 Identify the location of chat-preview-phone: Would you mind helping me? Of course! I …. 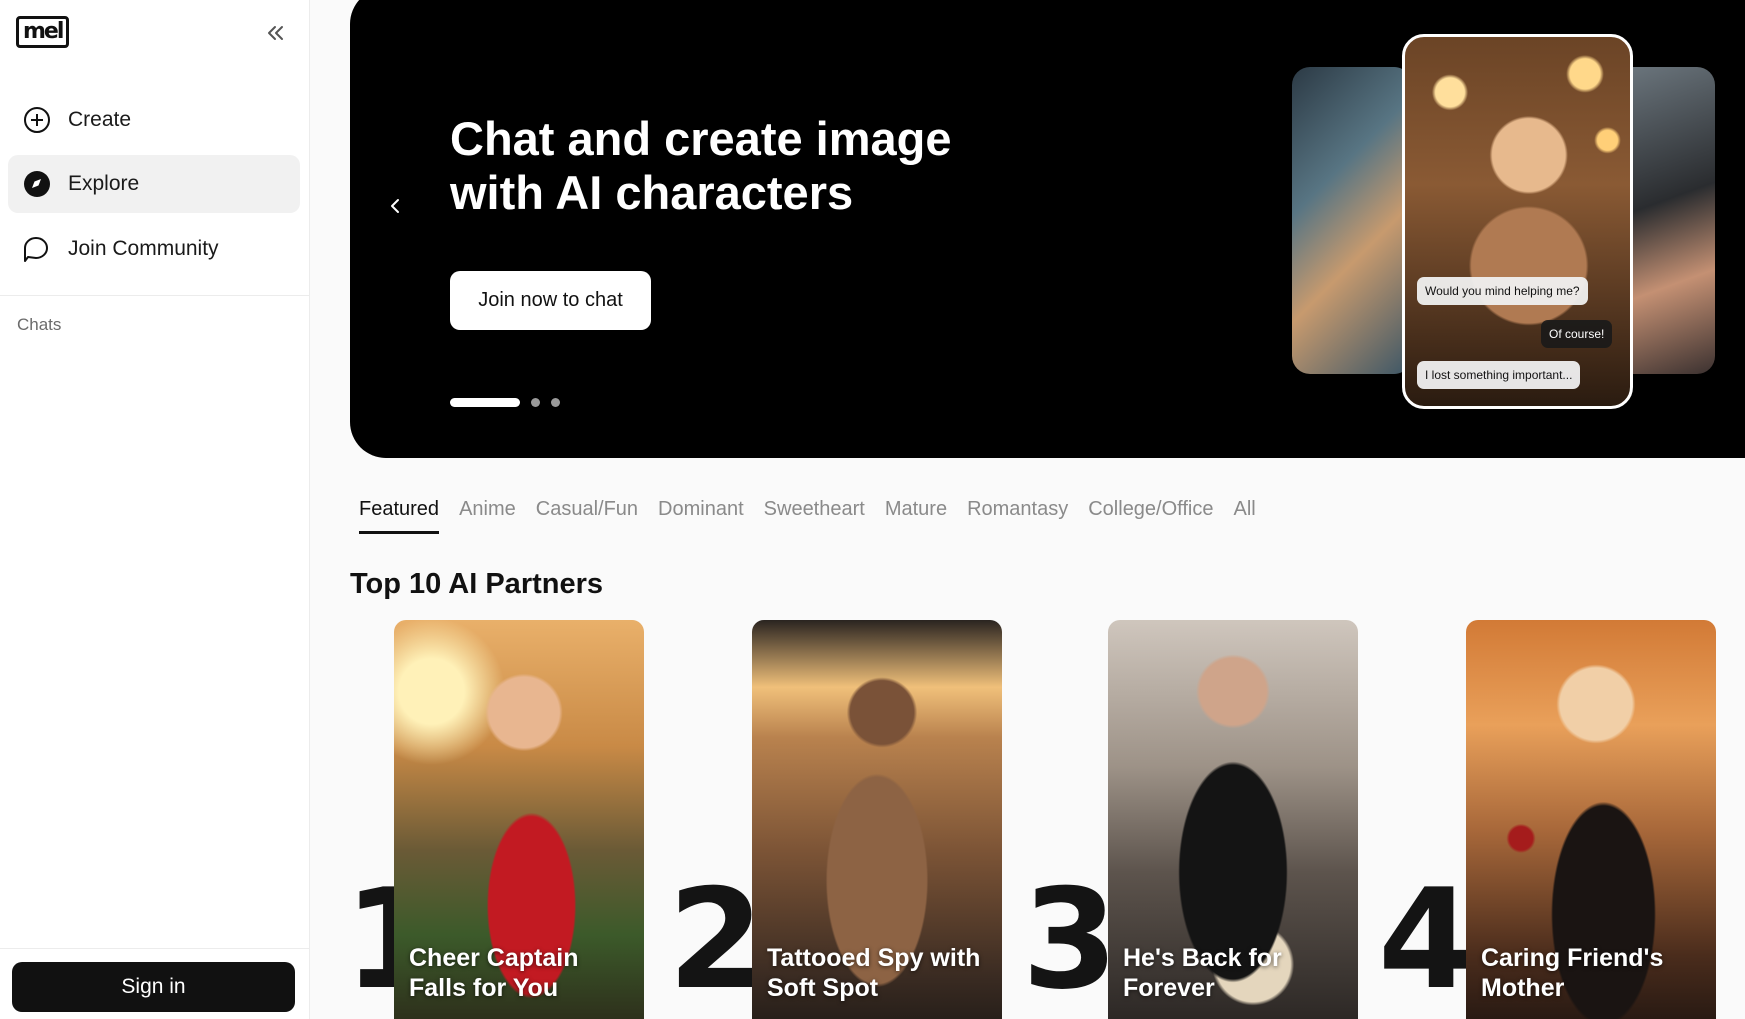
(1517, 221).